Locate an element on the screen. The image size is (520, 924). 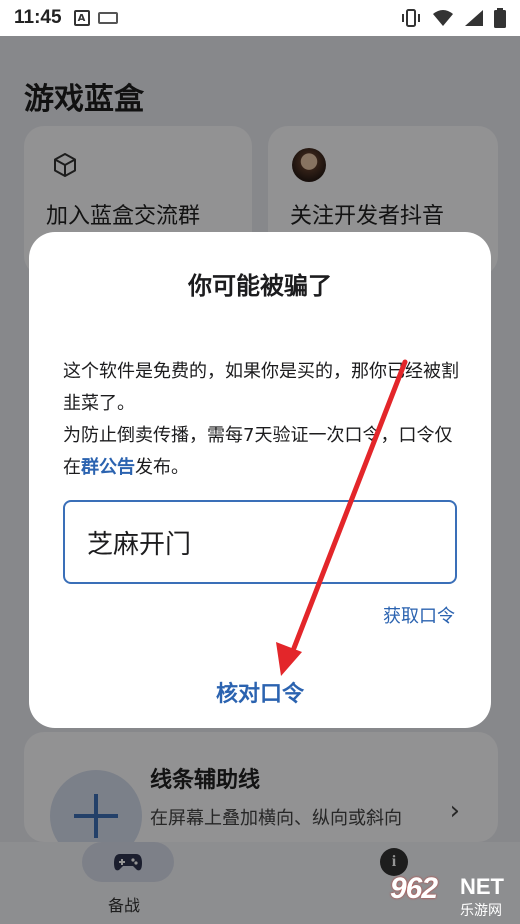
status-system-icons is located at coordinates (453, 18).